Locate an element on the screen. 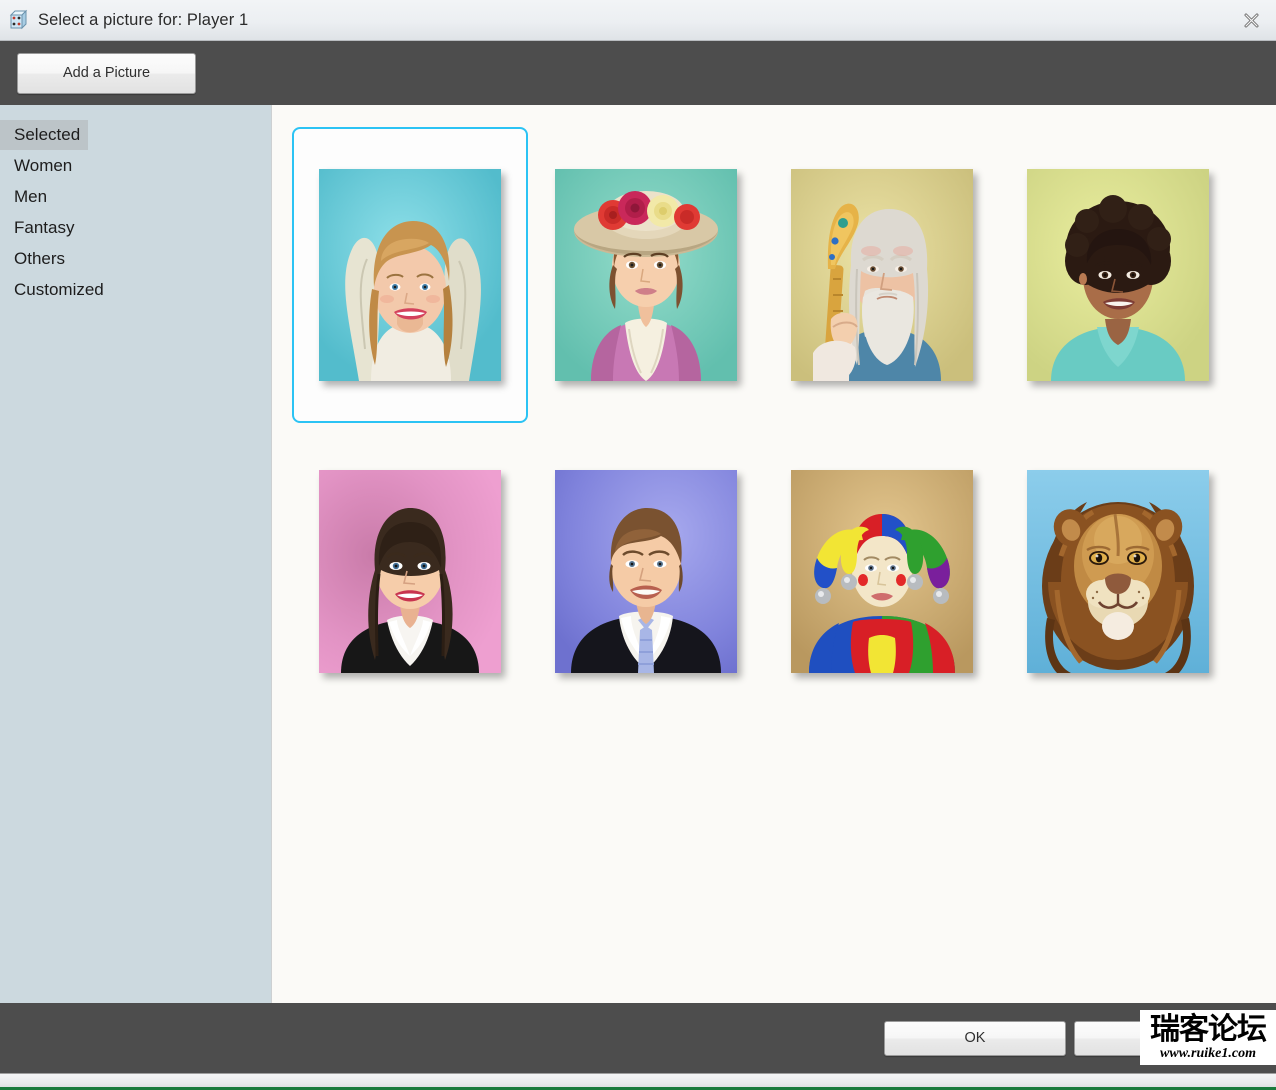 This screenshot has height=1090, width=1276. picture-tile-businesswoman is located at coordinates (410, 571).